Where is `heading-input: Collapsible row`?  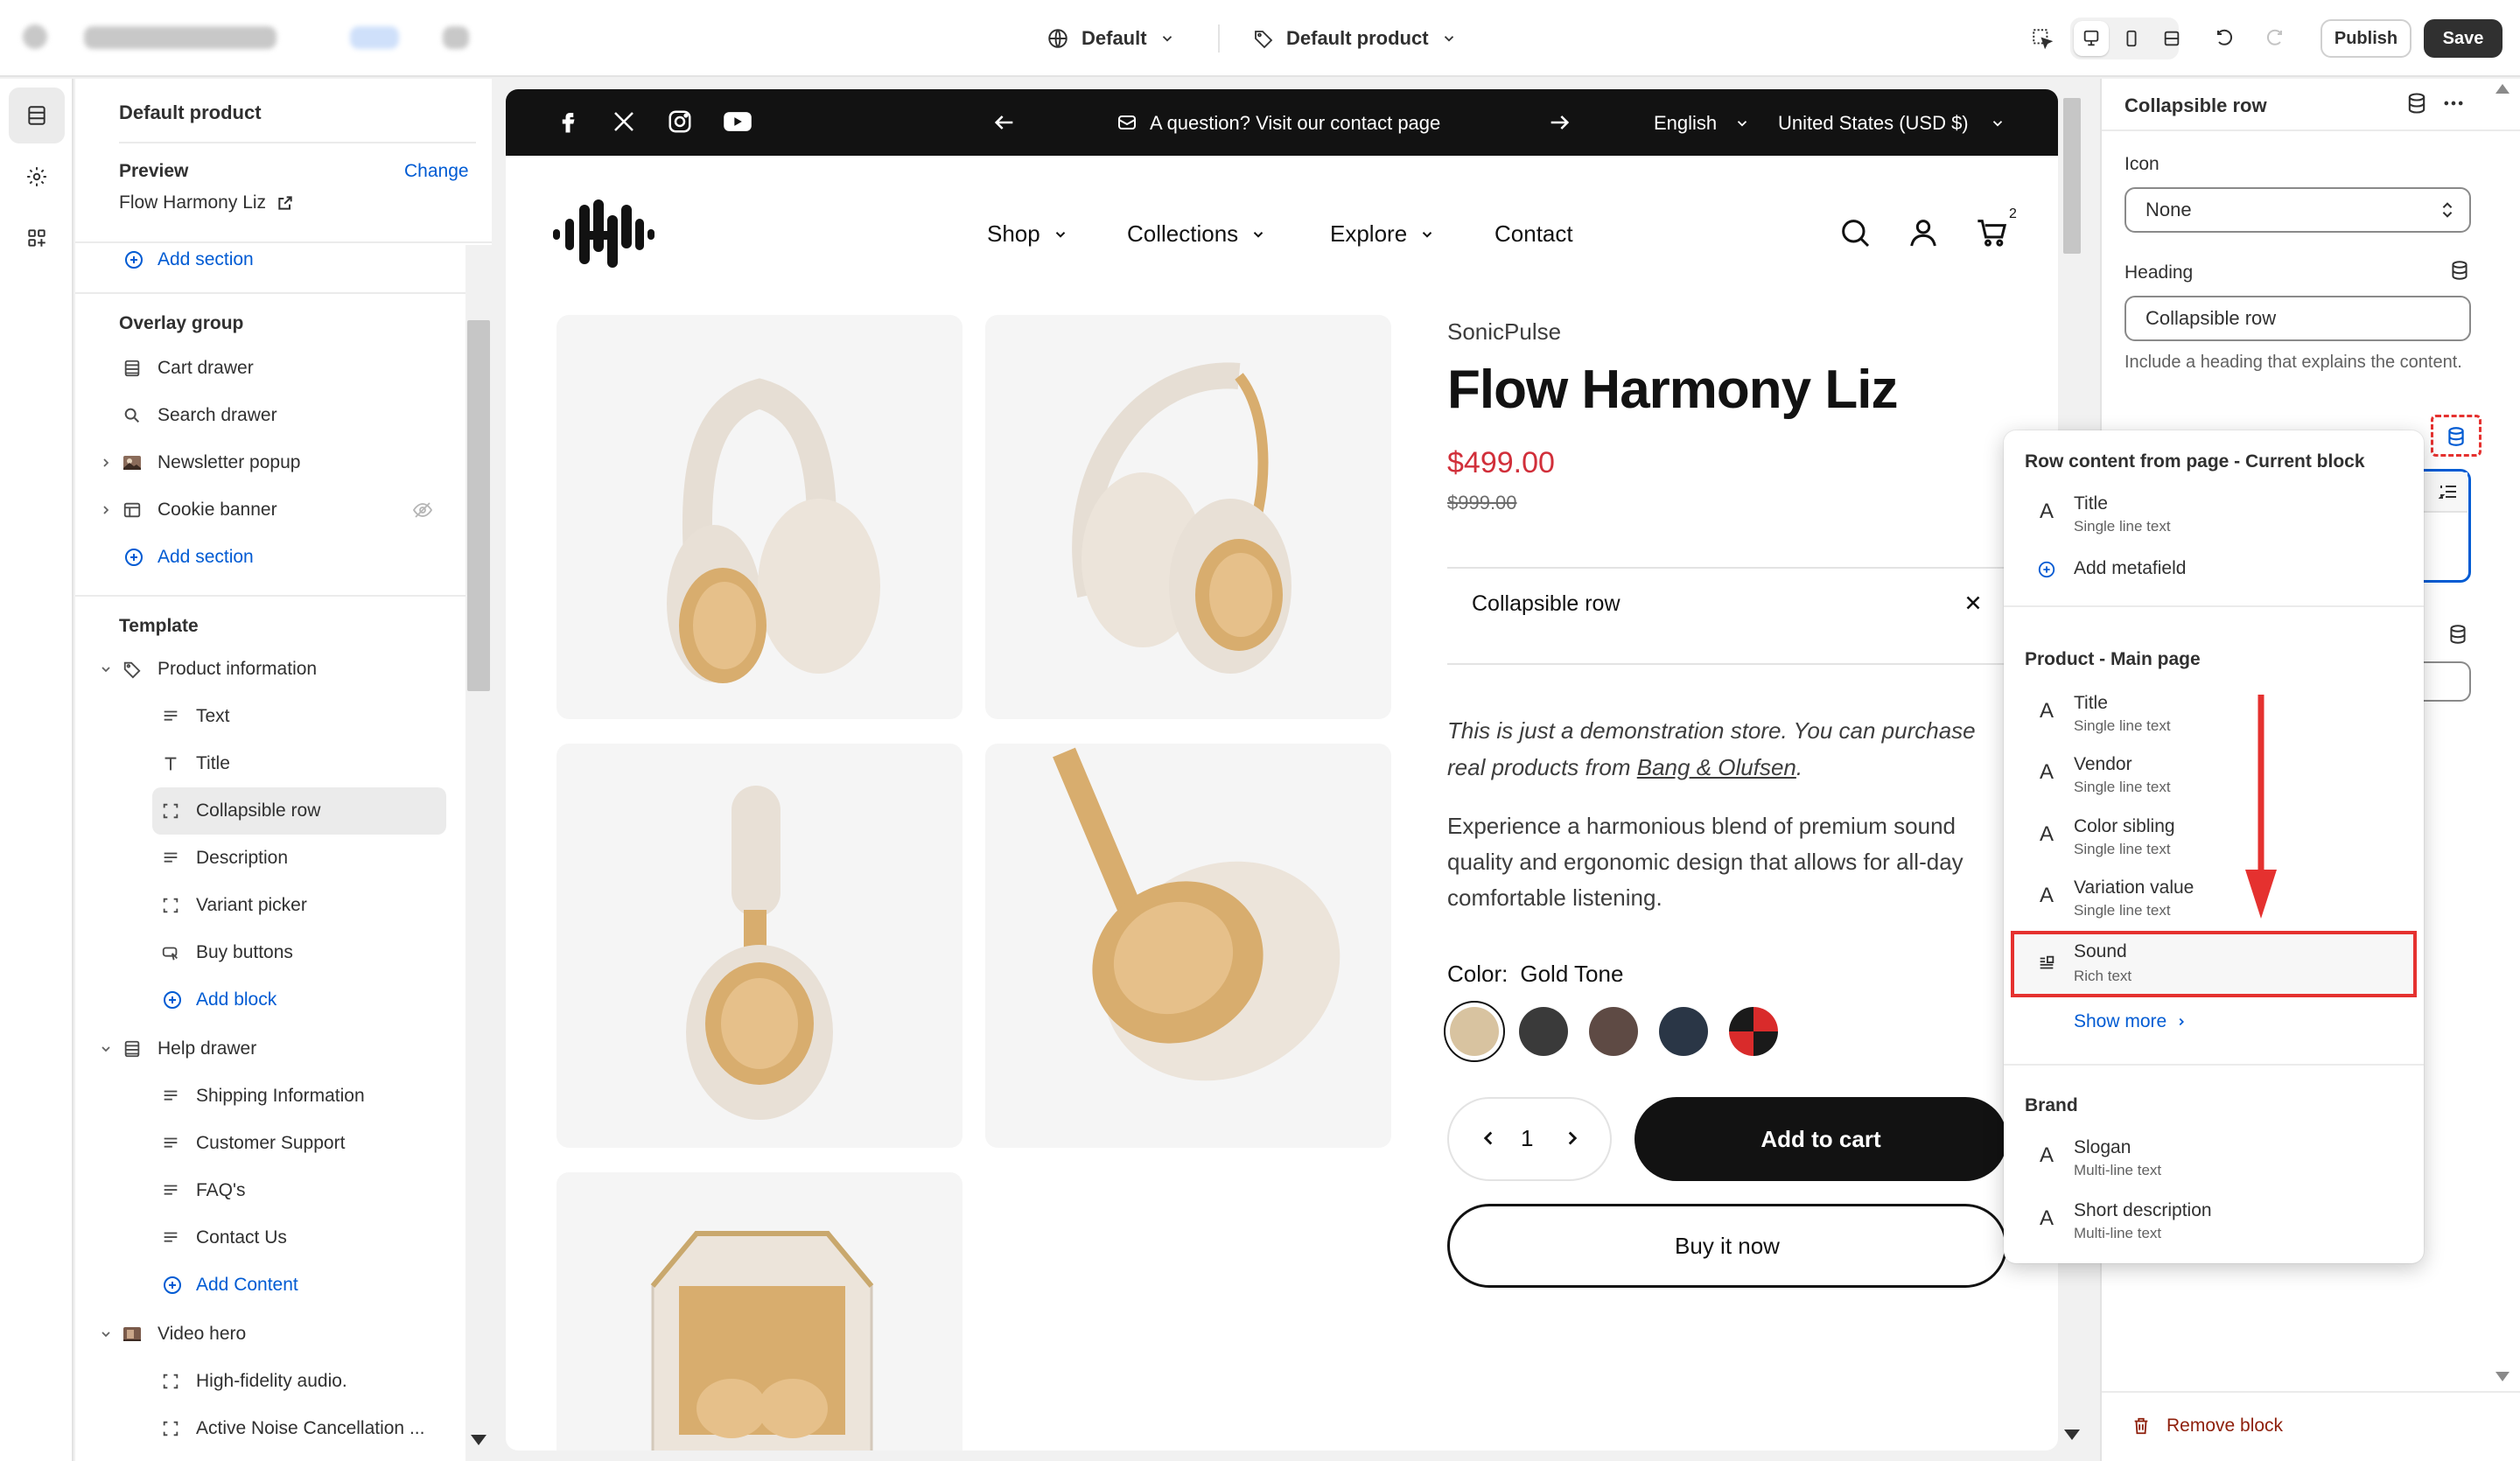 heading-input: Collapsible row is located at coordinates (2297, 319).